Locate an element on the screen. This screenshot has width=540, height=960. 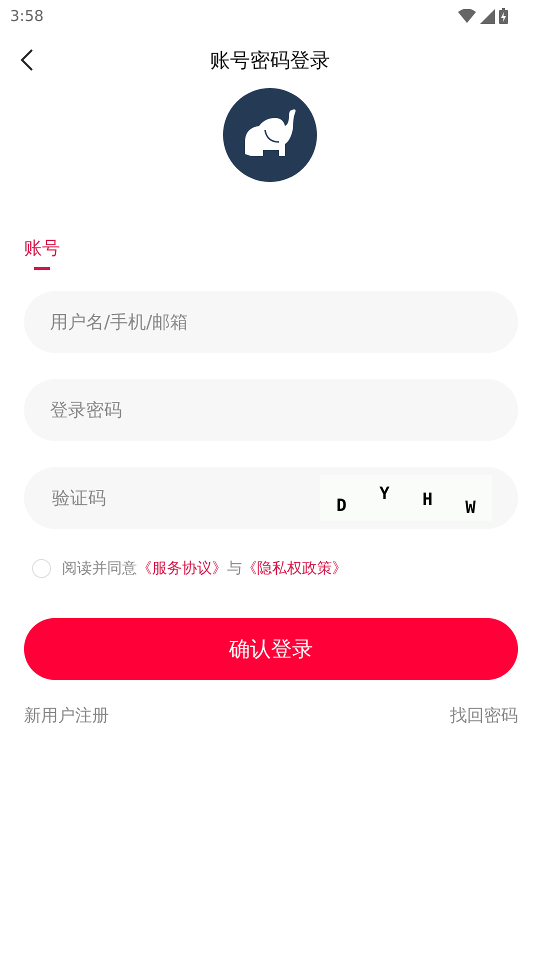
elephant-logo-icon is located at coordinates (270, 135).